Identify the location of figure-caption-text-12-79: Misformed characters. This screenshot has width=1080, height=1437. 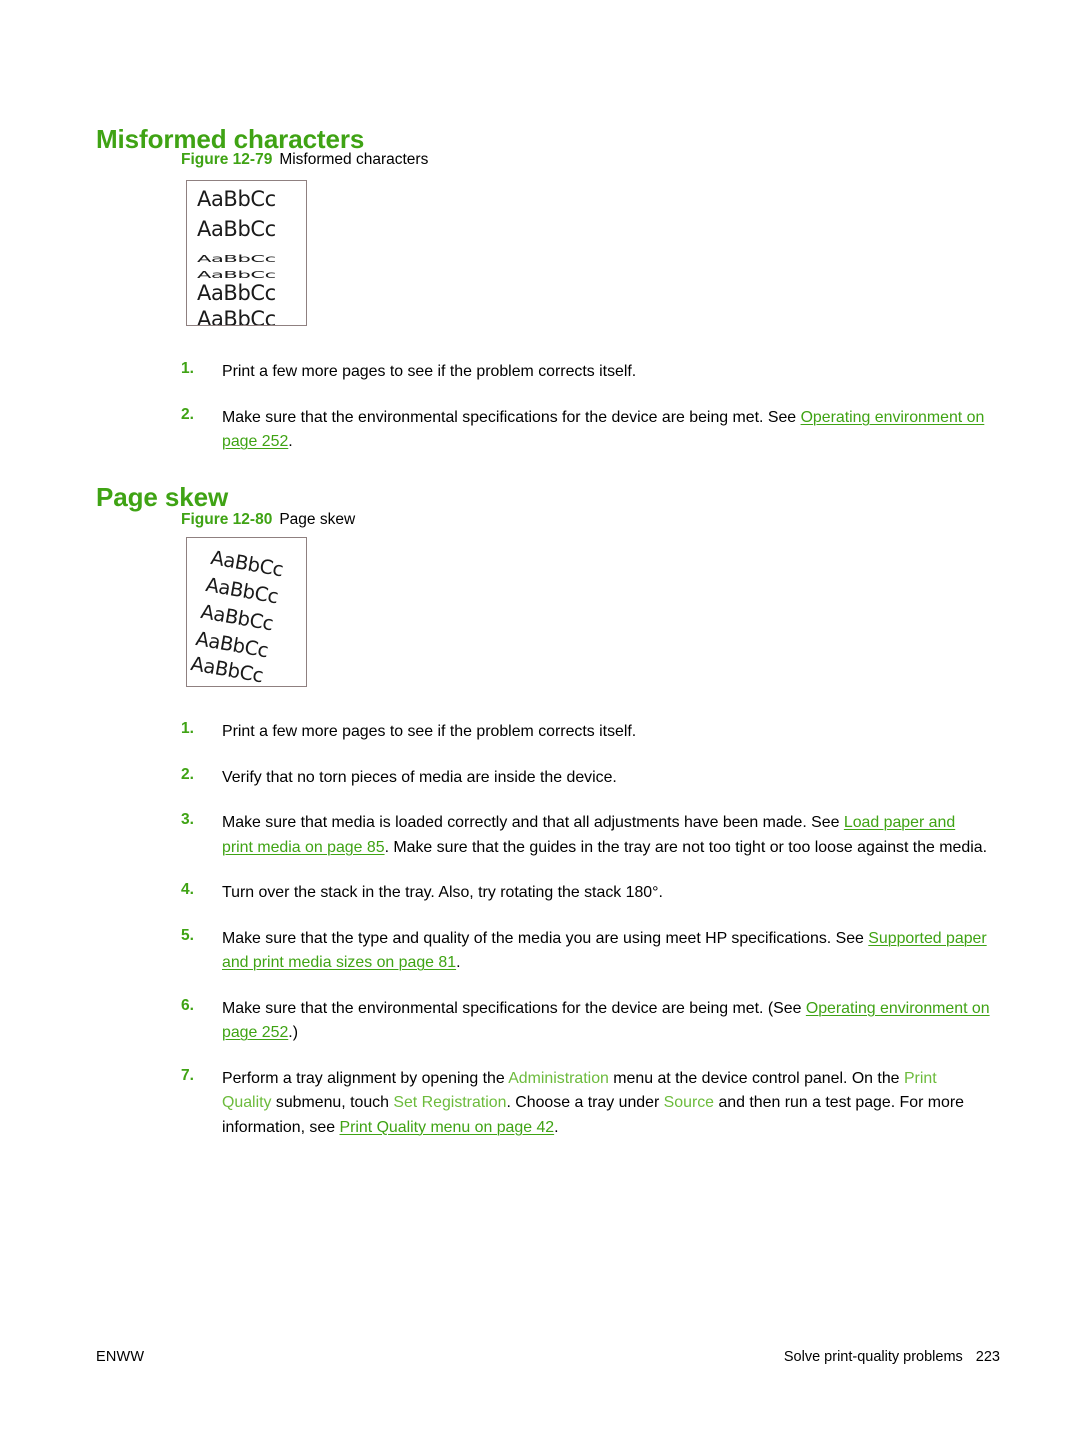
(354, 159).